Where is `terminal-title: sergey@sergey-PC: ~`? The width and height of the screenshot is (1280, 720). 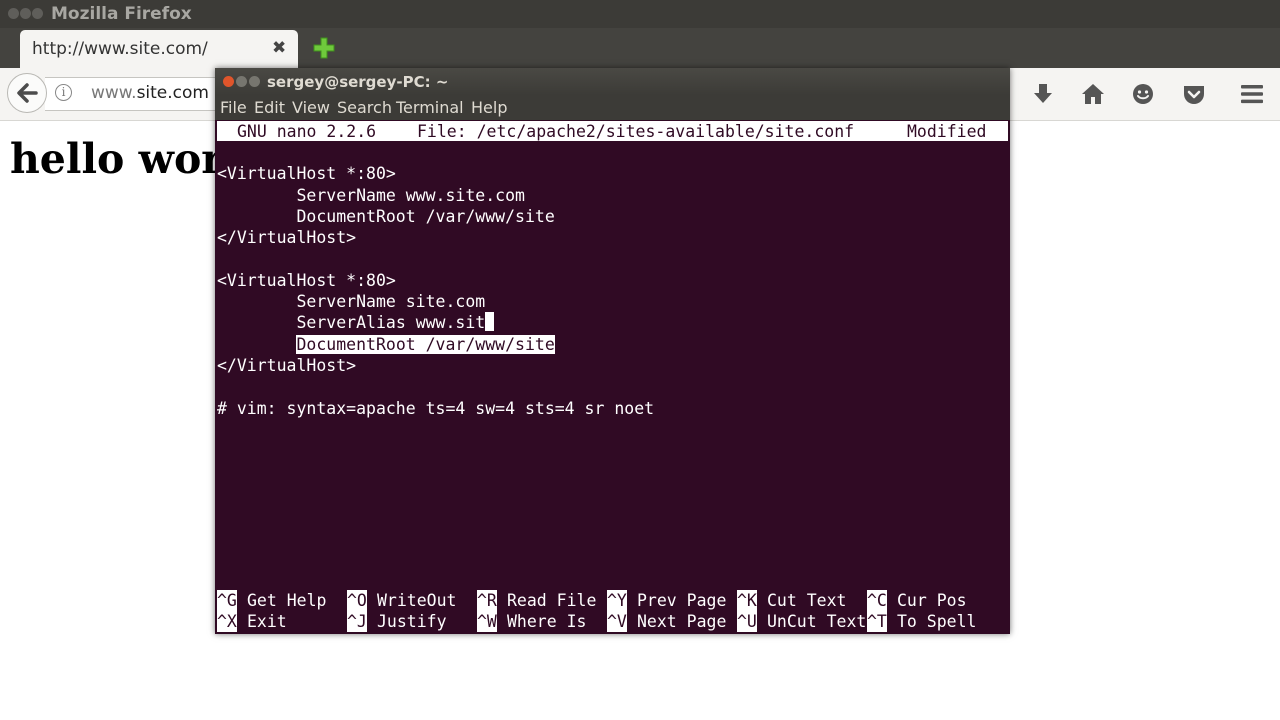 terminal-title: sergey@sergey-PC: ~ is located at coordinates (358, 82).